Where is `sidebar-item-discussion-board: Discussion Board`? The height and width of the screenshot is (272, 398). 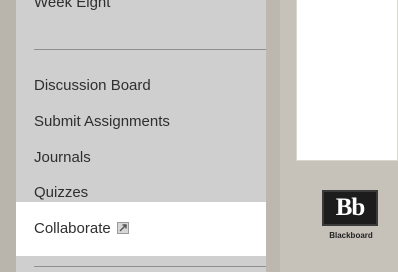 sidebar-item-discussion-board: Discussion Board is located at coordinates (141, 86).